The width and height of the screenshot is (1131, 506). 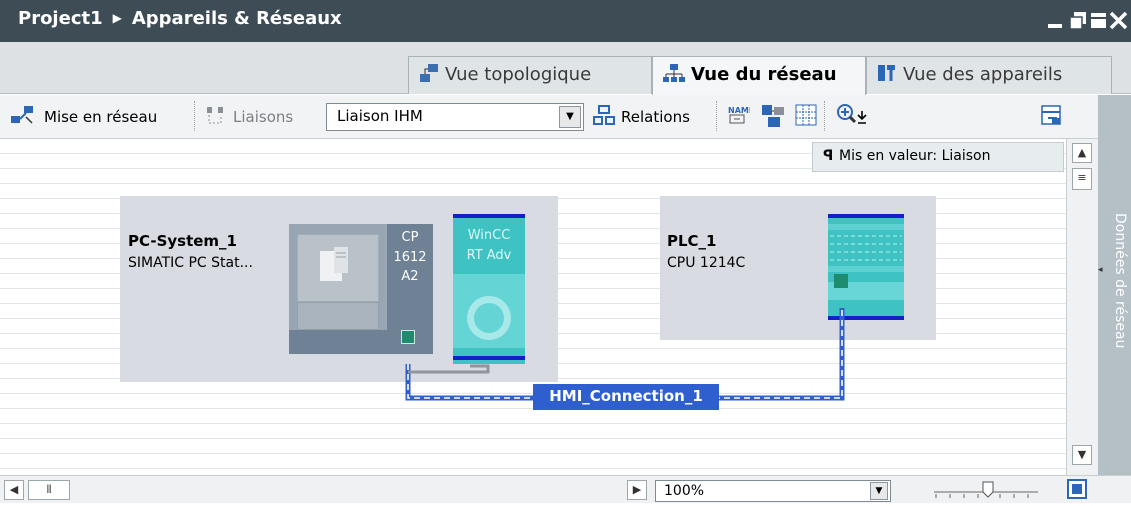 What do you see at coordinates (49, 490) in the screenshot?
I see `horizontal-scroll-thumb: ⦀` at bounding box center [49, 490].